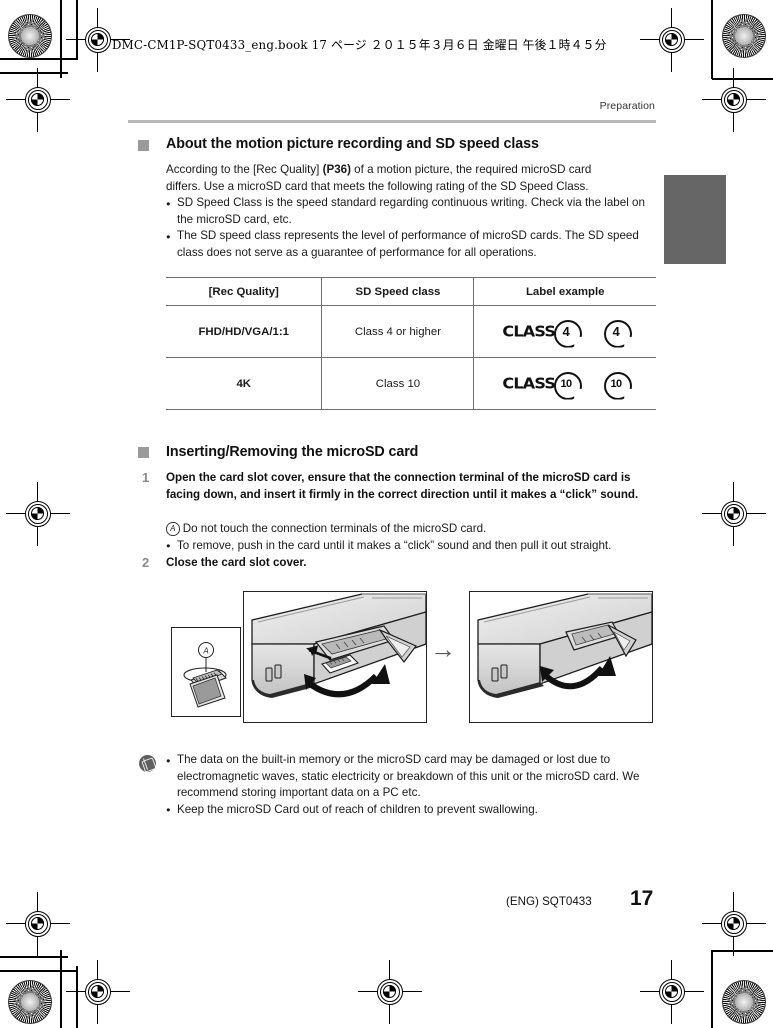  What do you see at coordinates (744, 1002) in the screenshot?
I see `registration-starburst-bottom-right` at bounding box center [744, 1002].